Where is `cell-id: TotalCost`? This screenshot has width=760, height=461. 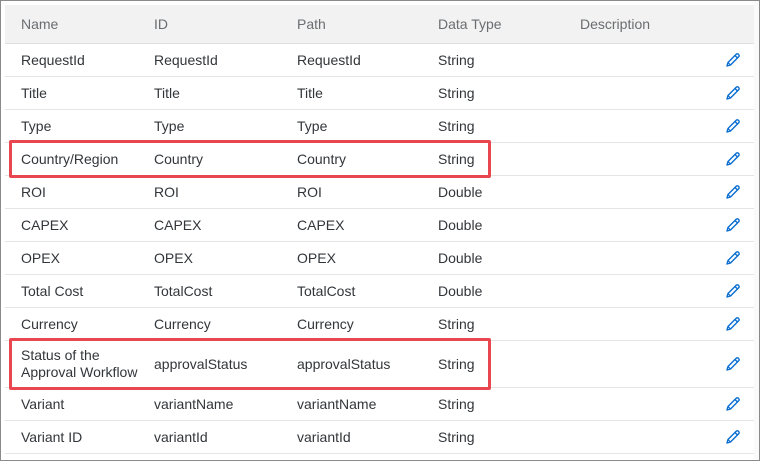
cell-id: TotalCost is located at coordinates (183, 291).